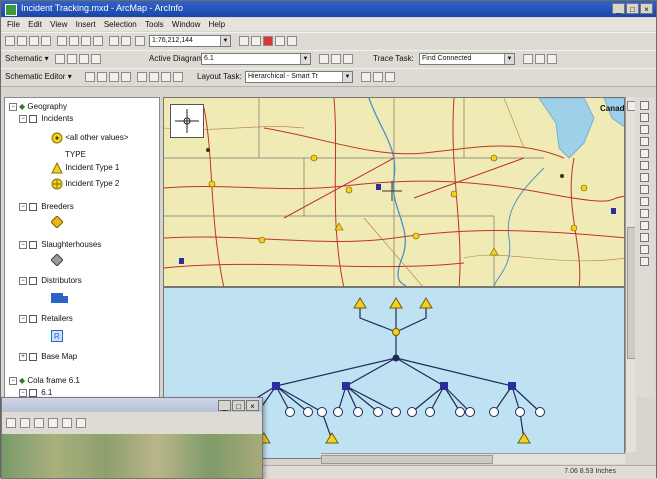 The width and height of the screenshot is (657, 479). What do you see at coordinates (178, 77) in the screenshot?
I see `edit-tool-8-icon` at bounding box center [178, 77].